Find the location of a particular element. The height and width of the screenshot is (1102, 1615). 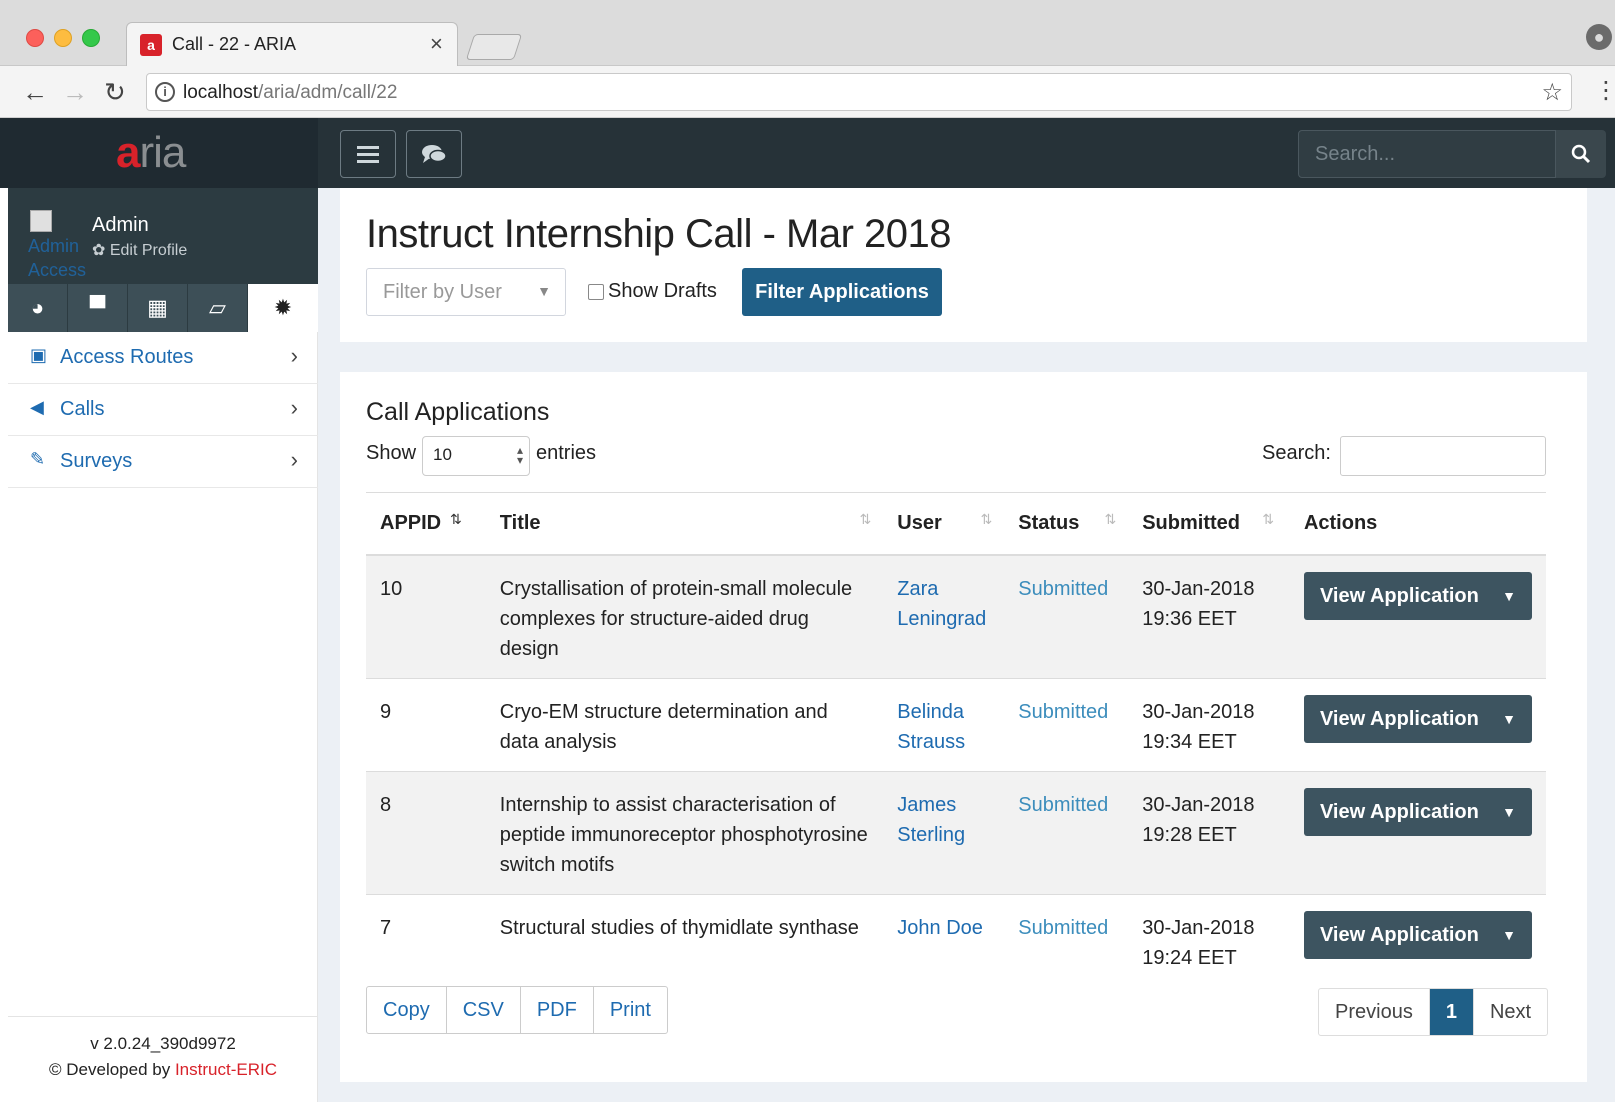

reload-icon: ↻ is located at coordinates (115, 92).